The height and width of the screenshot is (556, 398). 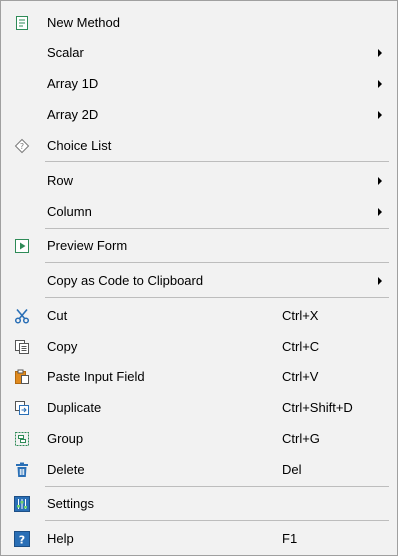 What do you see at coordinates (301, 346) in the screenshot?
I see `menu-item-shortcut: Ctrl+C` at bounding box center [301, 346].